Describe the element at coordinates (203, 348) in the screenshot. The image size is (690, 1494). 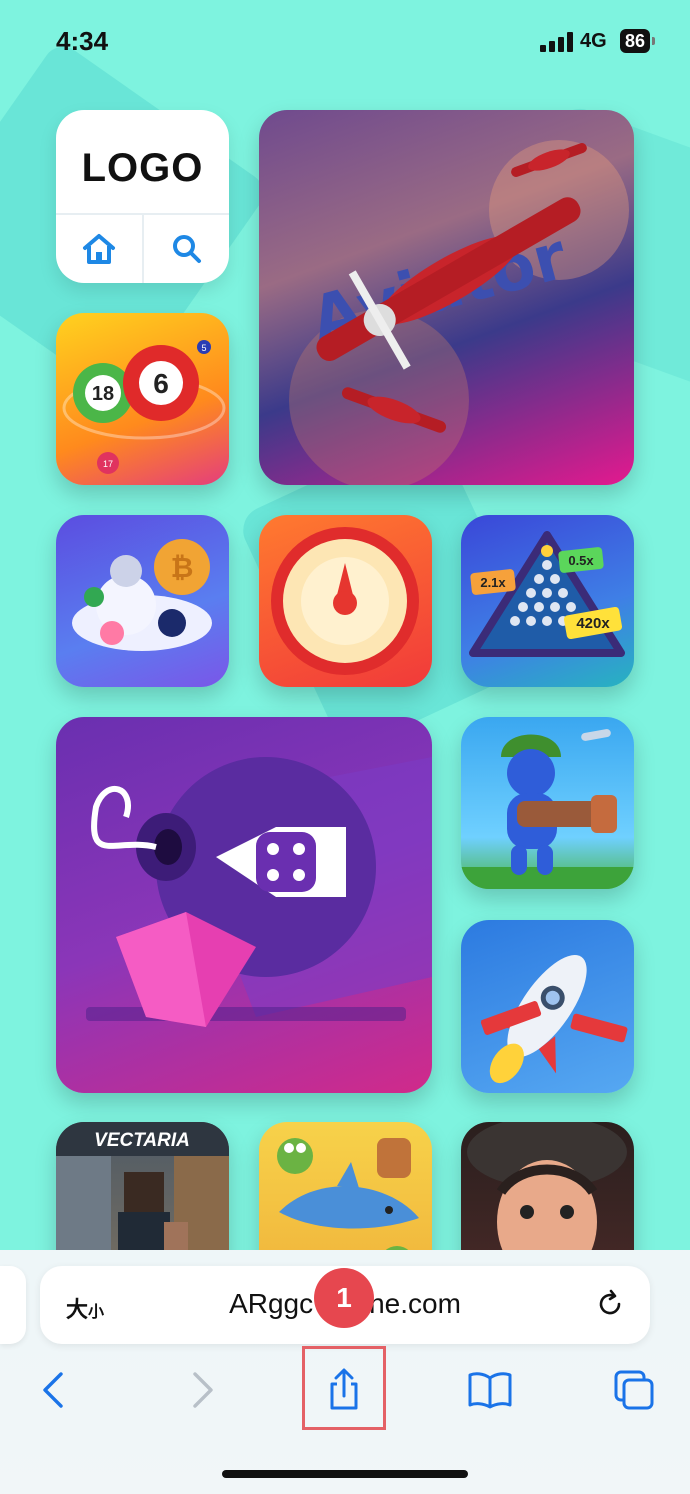
I see `svg-text: 5` at that location.